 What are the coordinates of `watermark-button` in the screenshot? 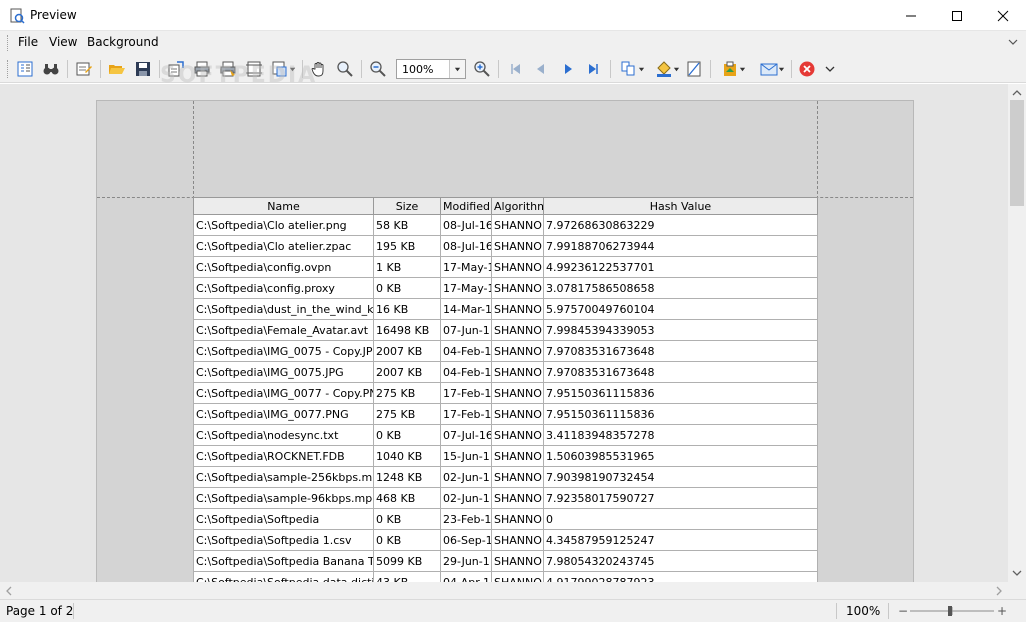 It's located at (694, 69).